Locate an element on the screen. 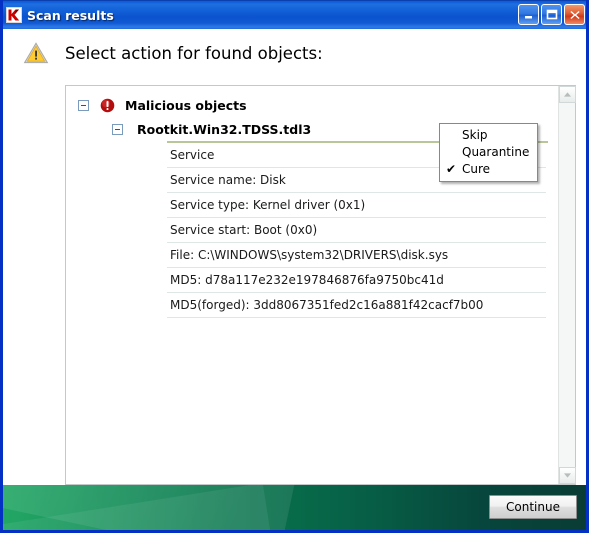 This screenshot has height=533, width=589. dialog-header: Select action for found objects: is located at coordinates (294, 53).